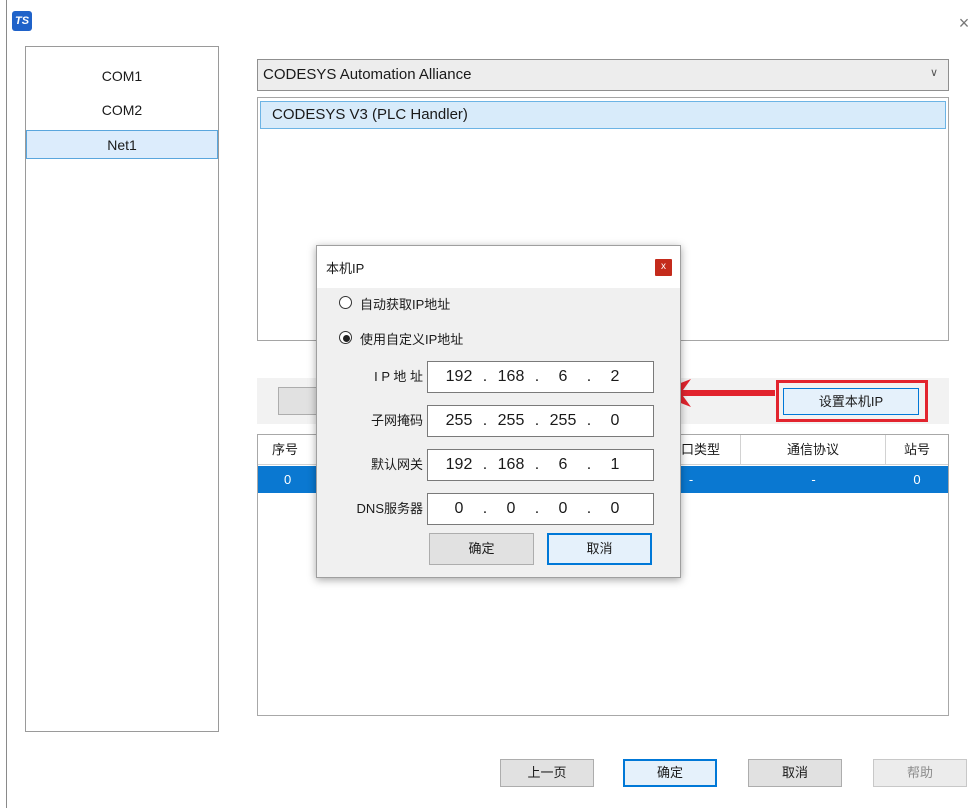 This screenshot has height=808, width=976. What do you see at coordinates (511, 465) in the screenshot?
I see `gateway-octet: 168` at bounding box center [511, 465].